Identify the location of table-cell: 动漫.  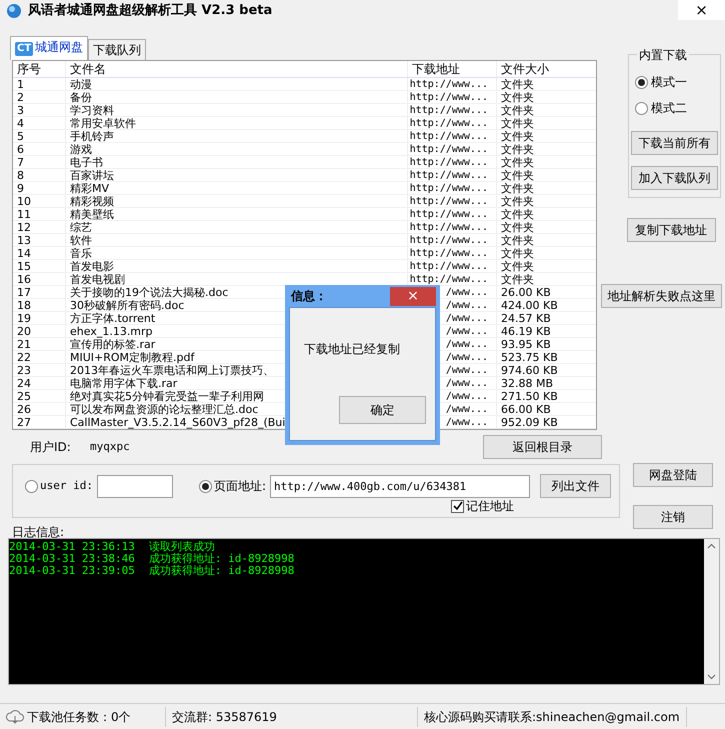
(236, 84).